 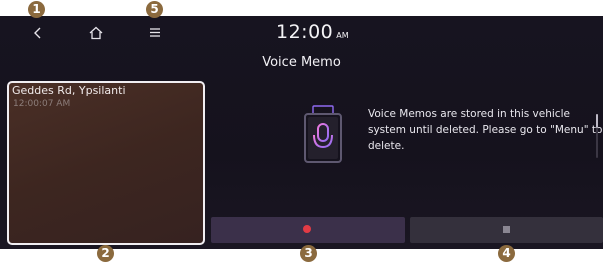 I want to click on back-icon, so click(x=38, y=33).